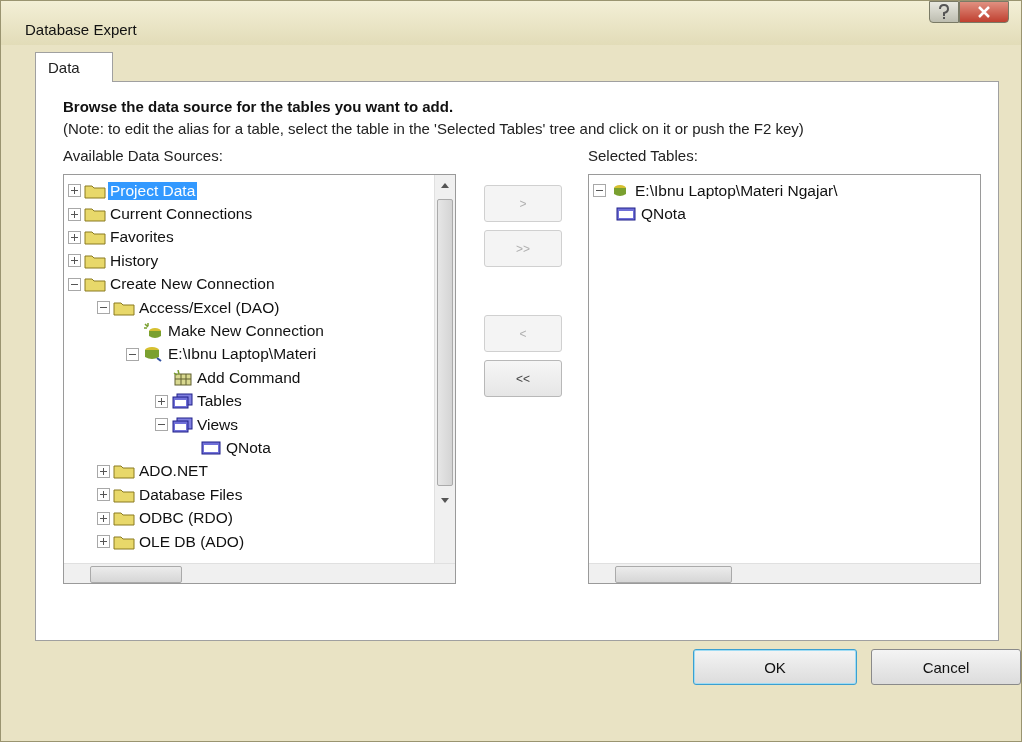  I want to click on help-icon, so click(944, 12).